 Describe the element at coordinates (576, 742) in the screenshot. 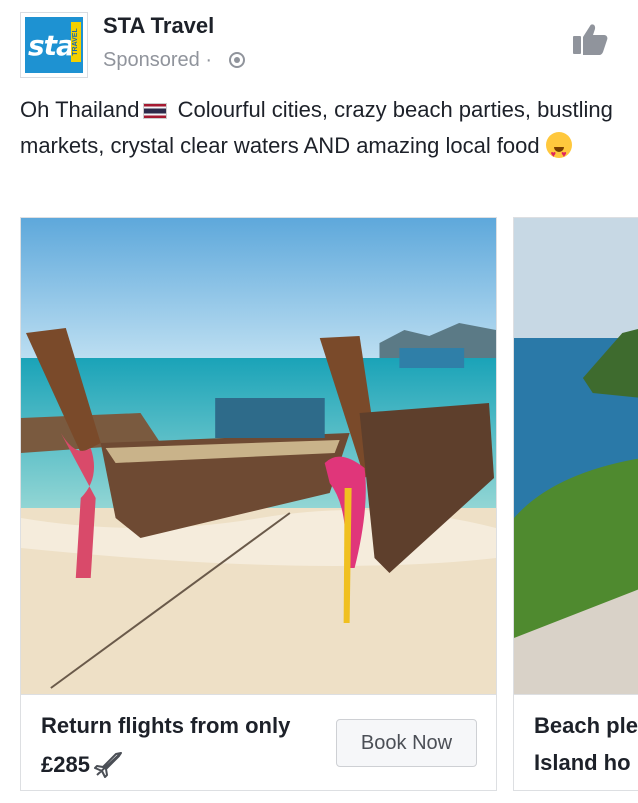

I see `card-footer: Beach ple Island ho` at that location.